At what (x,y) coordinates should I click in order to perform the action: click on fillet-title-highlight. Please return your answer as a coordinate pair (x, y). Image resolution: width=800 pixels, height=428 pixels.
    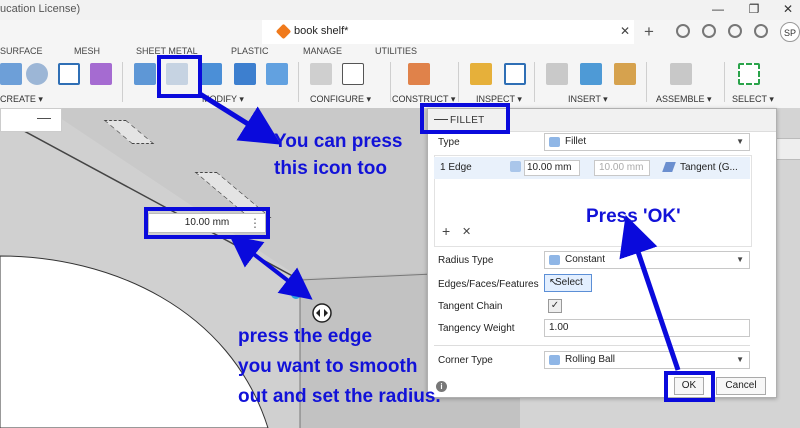
    Looking at the image, I should click on (465, 118).